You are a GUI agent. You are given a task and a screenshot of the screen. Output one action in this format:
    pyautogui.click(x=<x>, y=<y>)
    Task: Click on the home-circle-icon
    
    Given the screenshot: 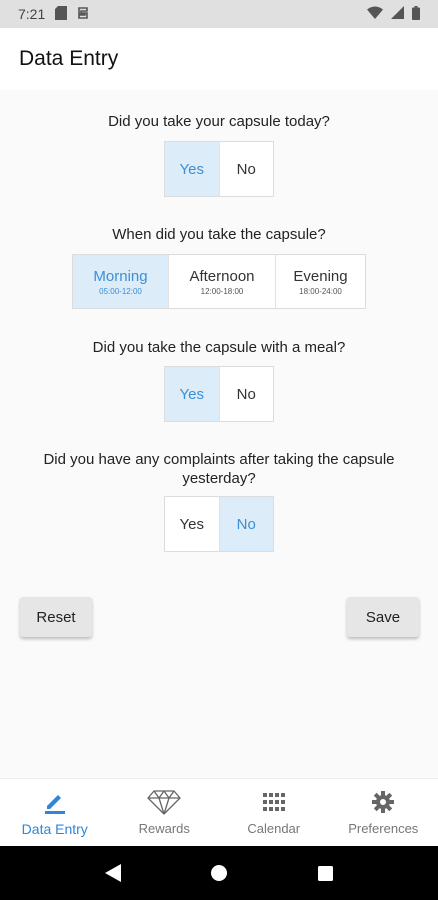 What is the action you would take?
    pyautogui.click(x=219, y=873)
    